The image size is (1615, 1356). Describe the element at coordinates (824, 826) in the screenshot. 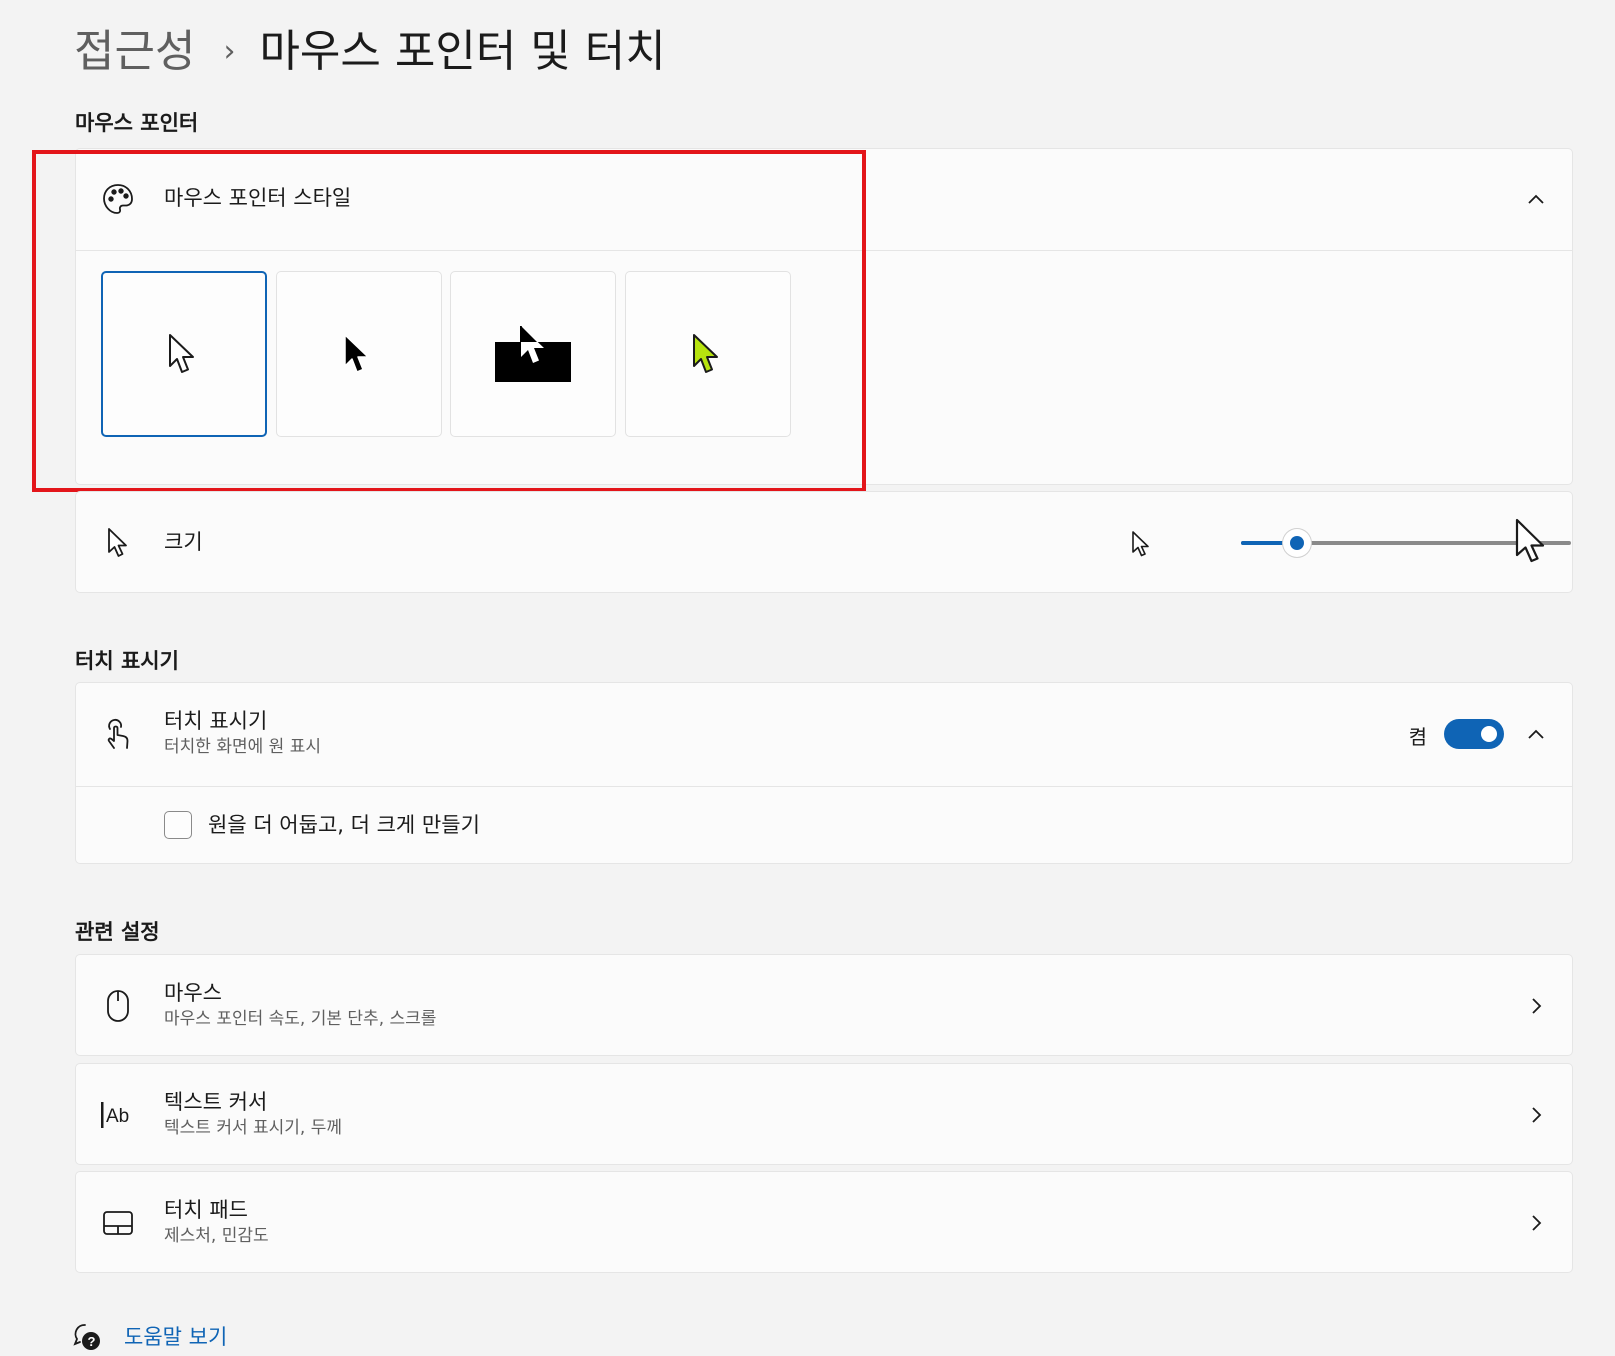

I see `darker-circle-option: 원을 더 어둡고, 더 크게 만들기` at that location.